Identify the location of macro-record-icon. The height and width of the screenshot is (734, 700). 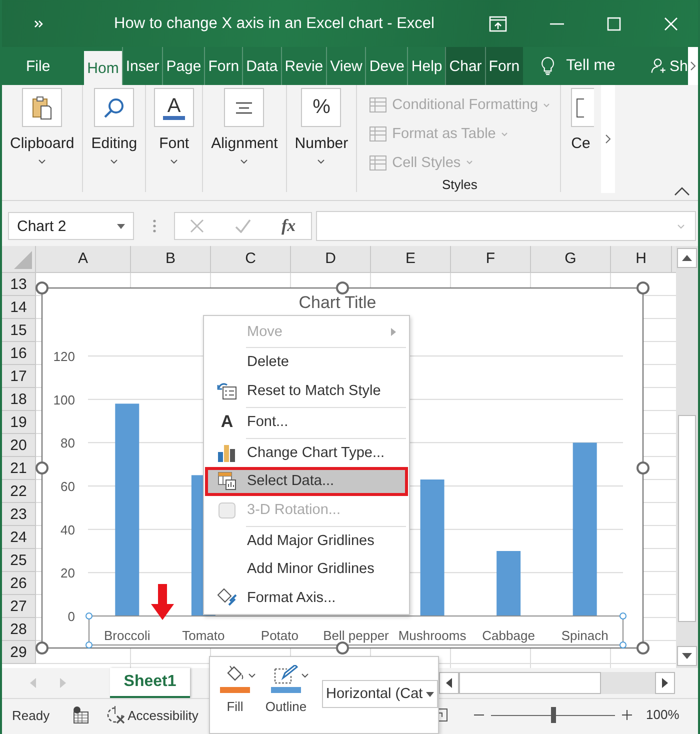
(81, 715).